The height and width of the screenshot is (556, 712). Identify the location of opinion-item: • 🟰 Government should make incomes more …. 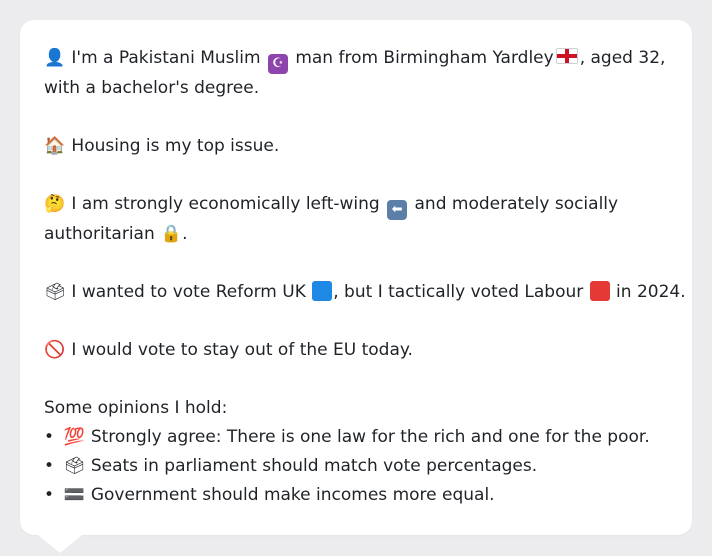
(356, 495).